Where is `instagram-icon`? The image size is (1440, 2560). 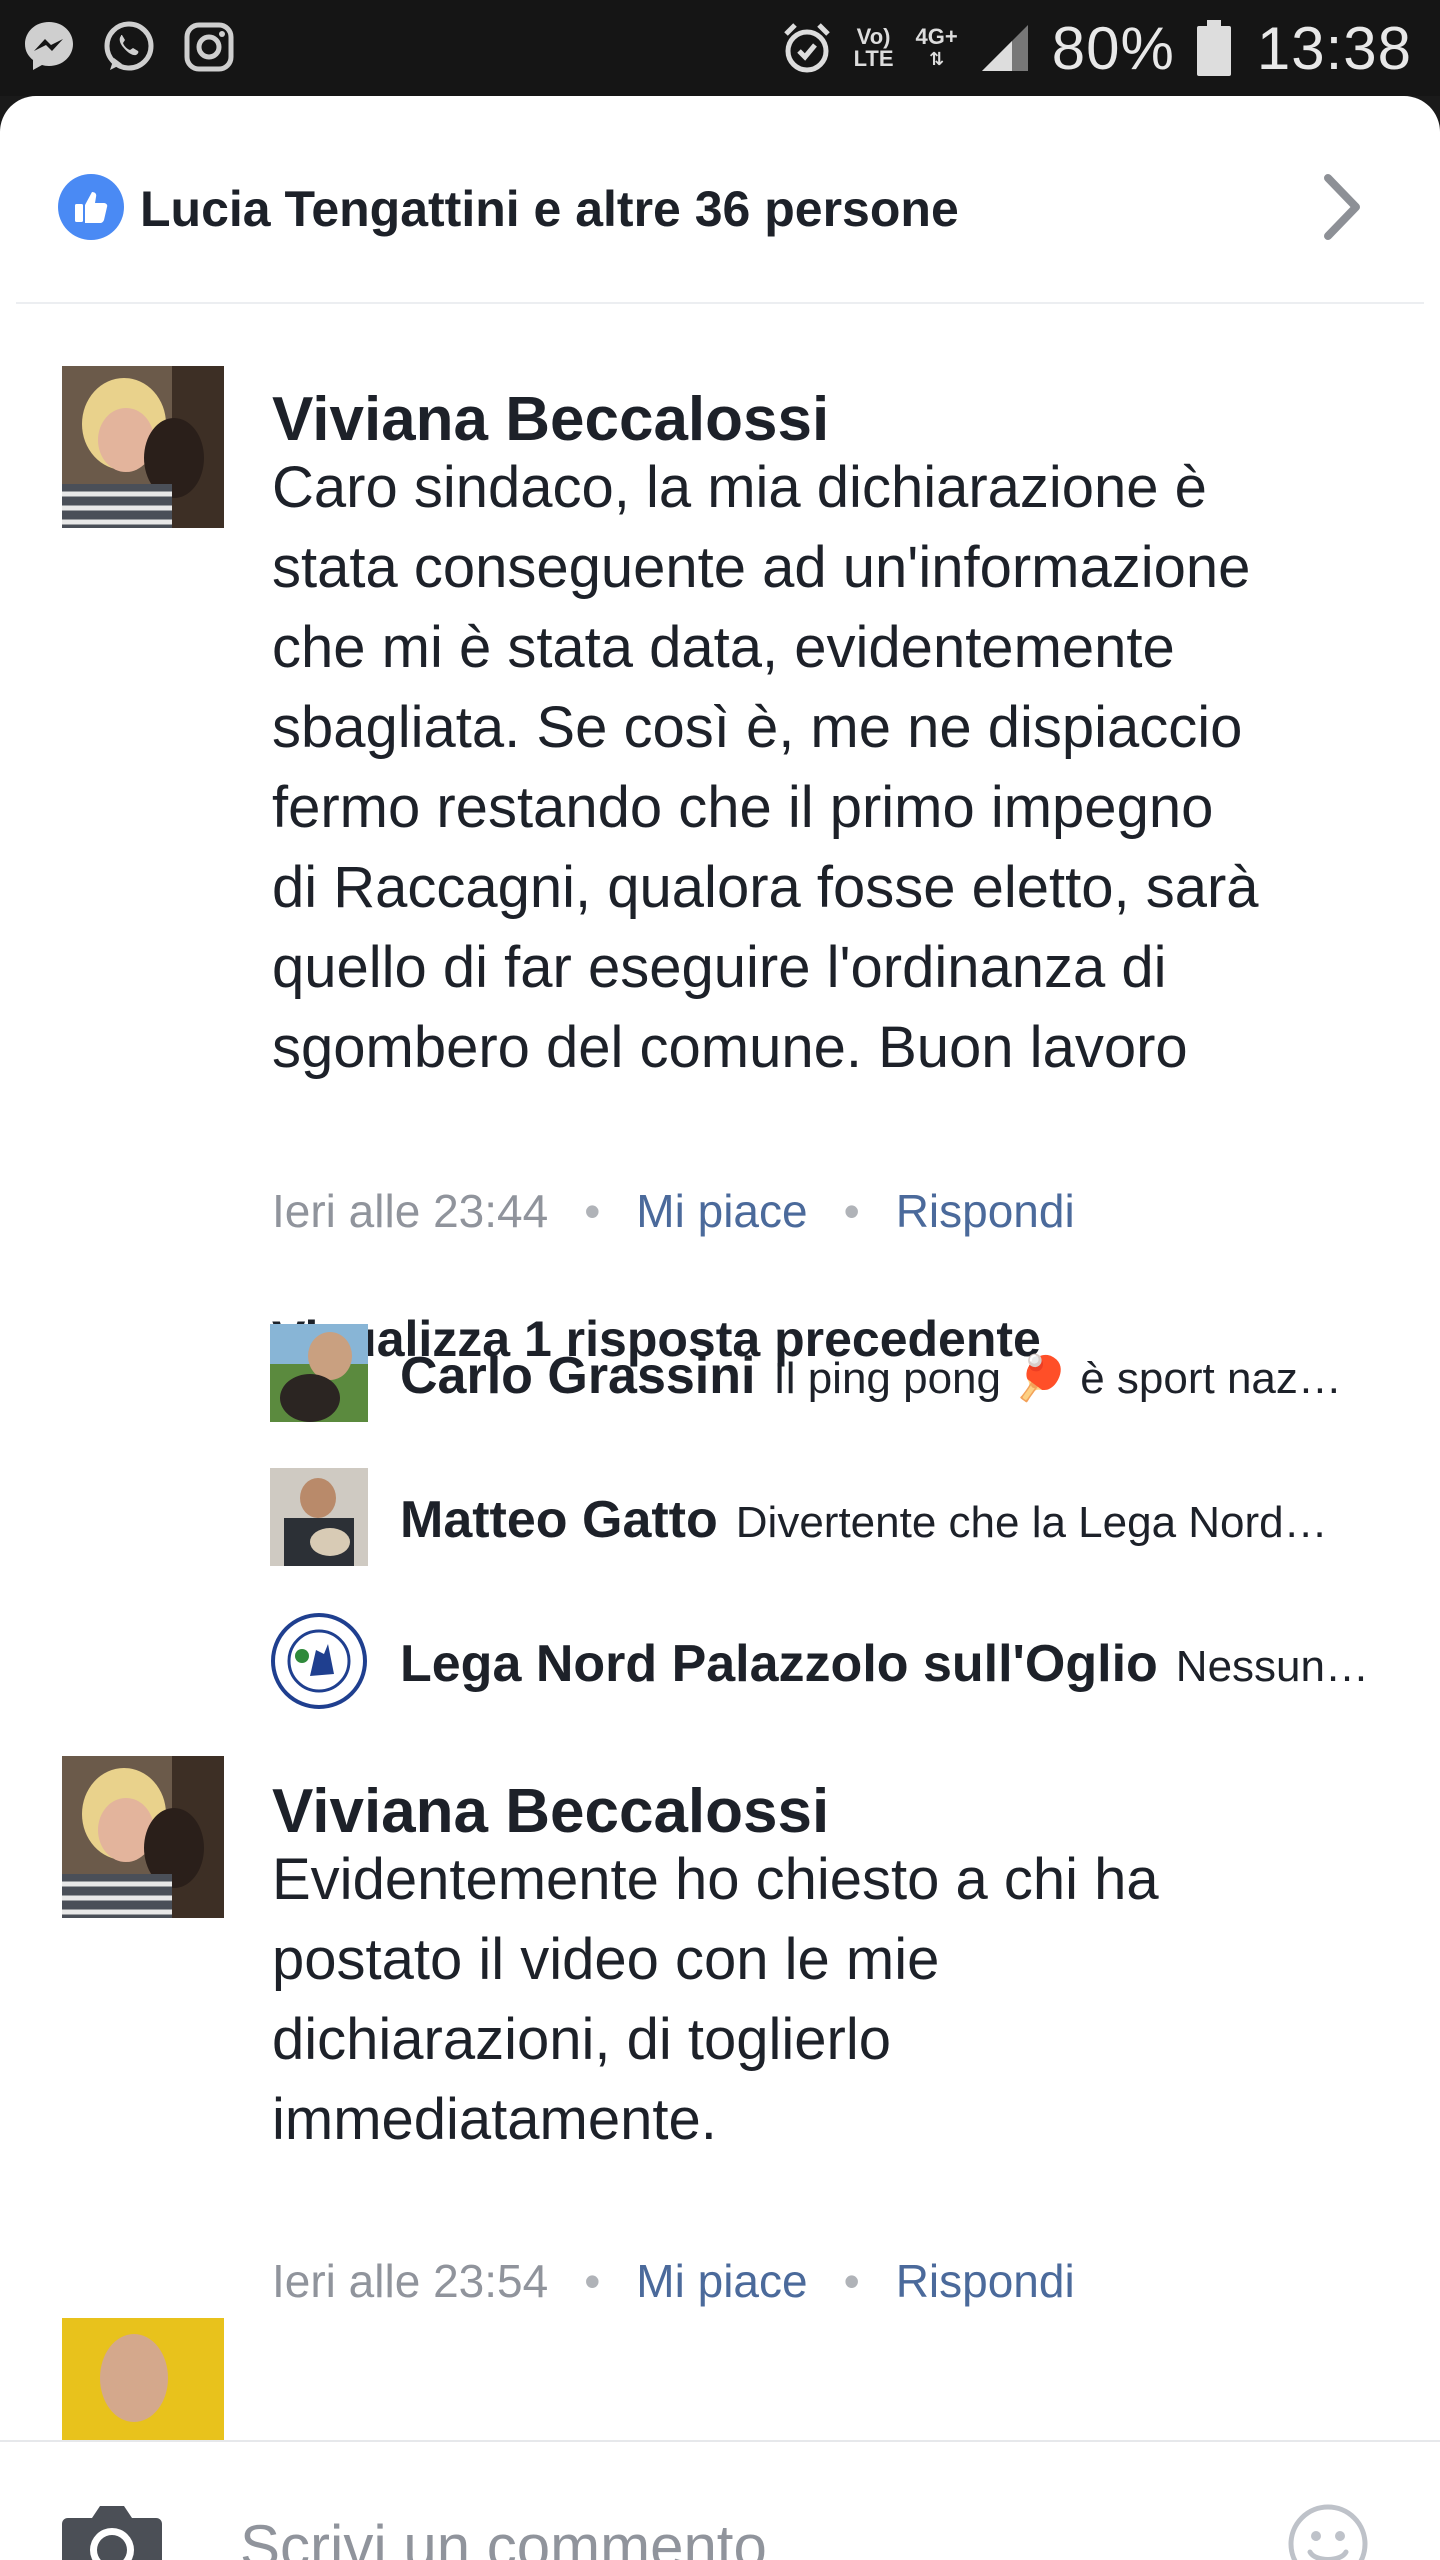 instagram-icon is located at coordinates (209, 47).